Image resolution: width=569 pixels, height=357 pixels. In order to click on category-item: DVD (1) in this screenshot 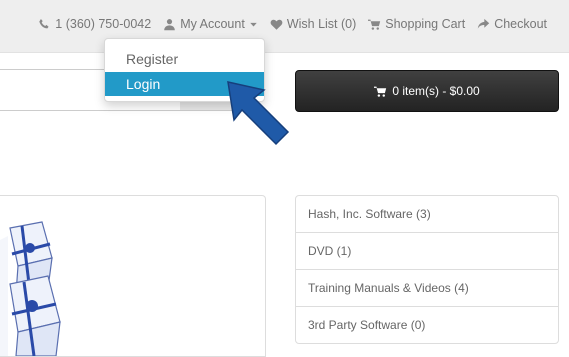, I will do `click(427, 251)`.